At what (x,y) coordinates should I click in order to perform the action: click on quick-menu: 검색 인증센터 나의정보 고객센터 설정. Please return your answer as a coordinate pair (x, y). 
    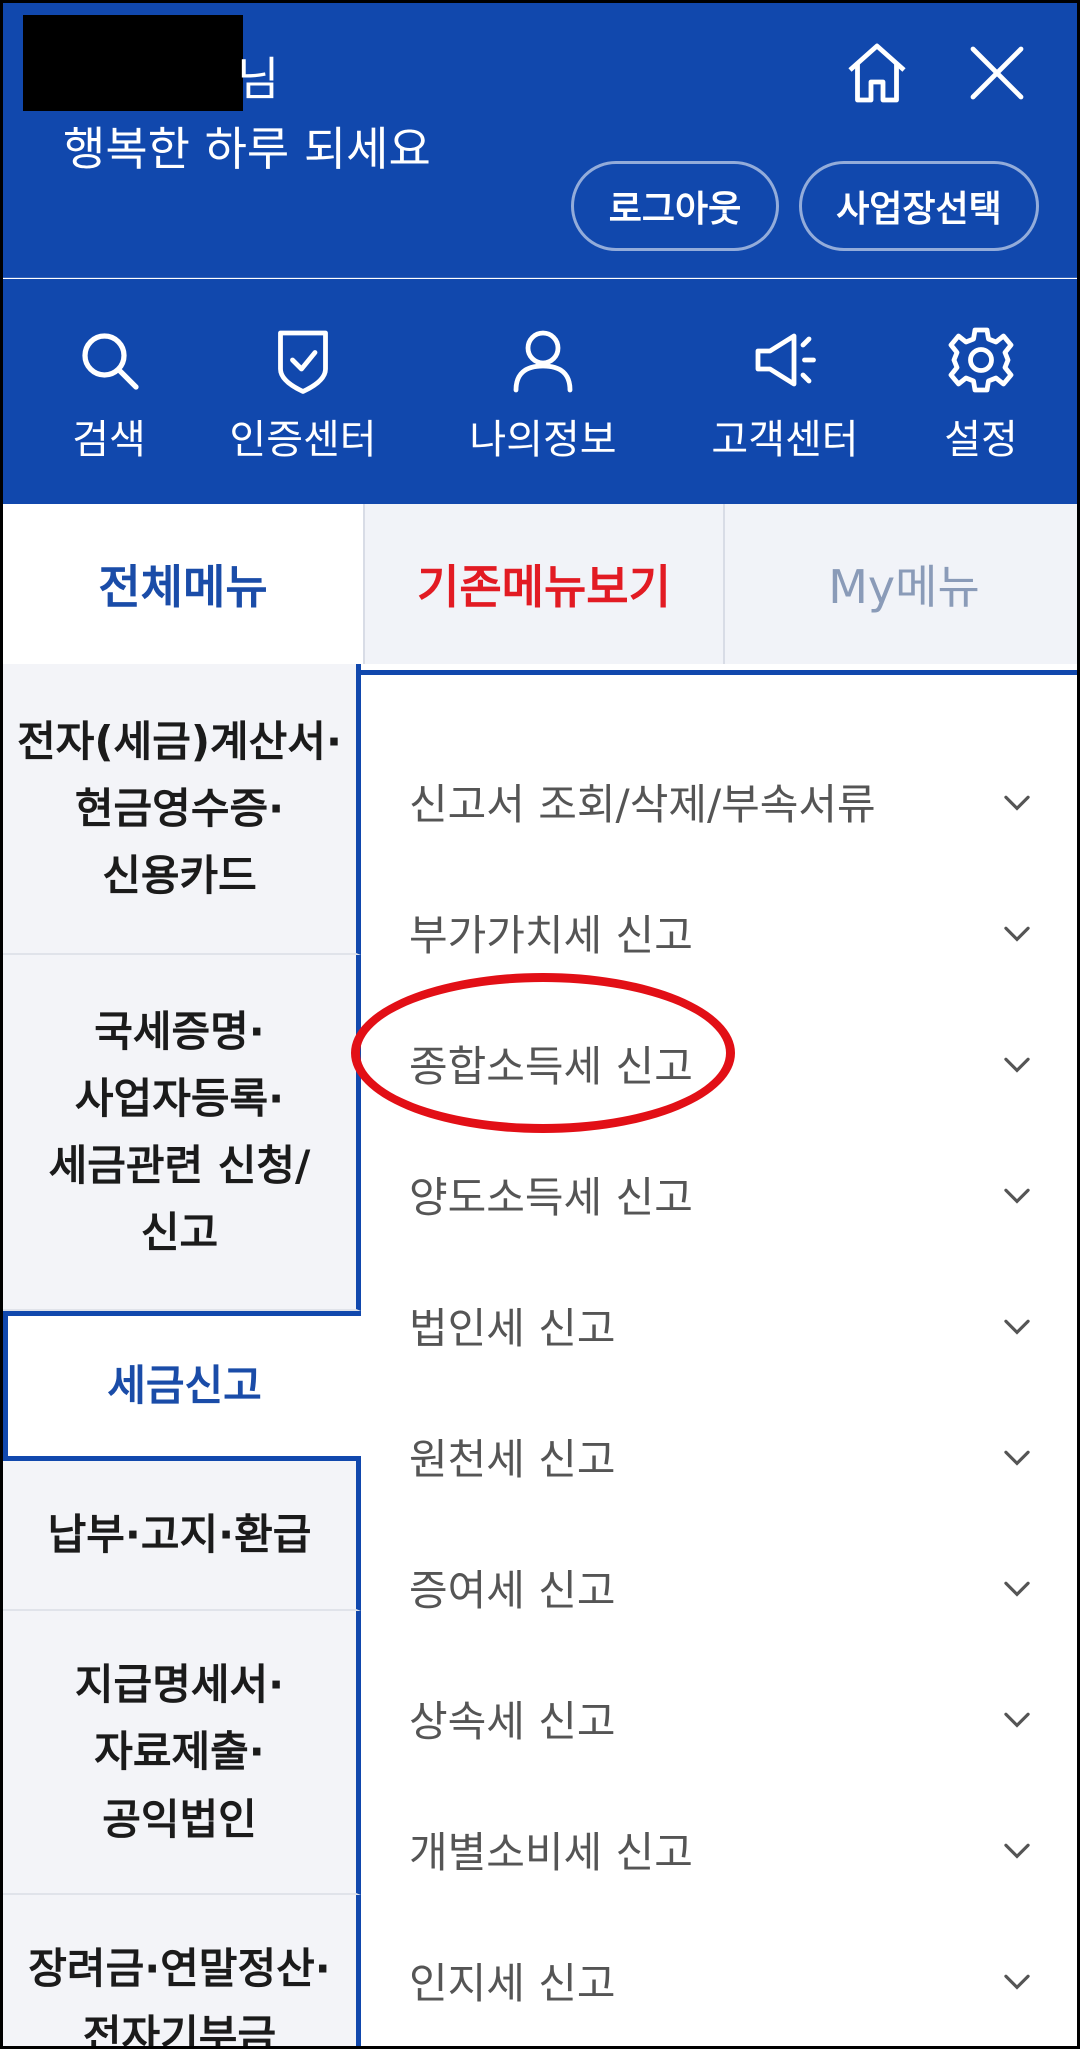
    Looking at the image, I should click on (540, 391).